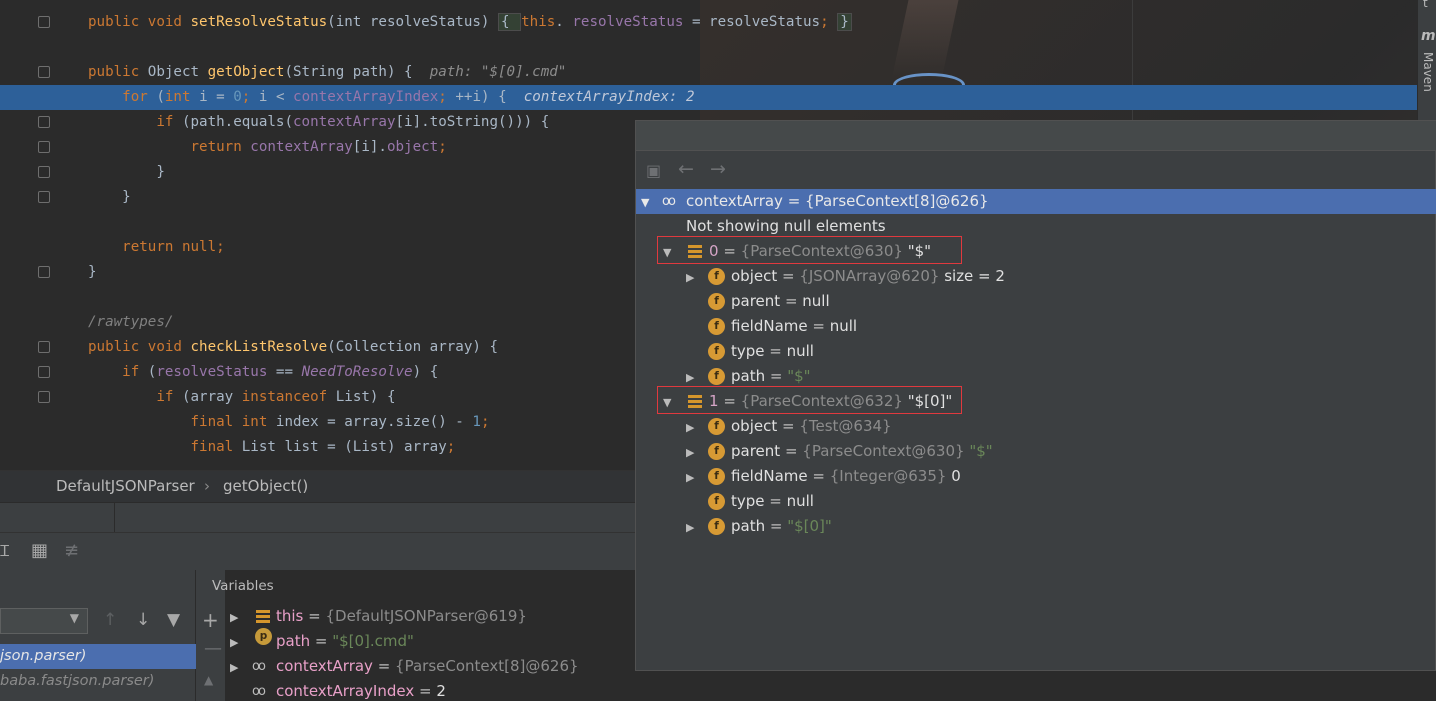 The width and height of the screenshot is (1436, 701). Describe the element at coordinates (216, 97) in the screenshot. I see `code-token: i =` at that location.